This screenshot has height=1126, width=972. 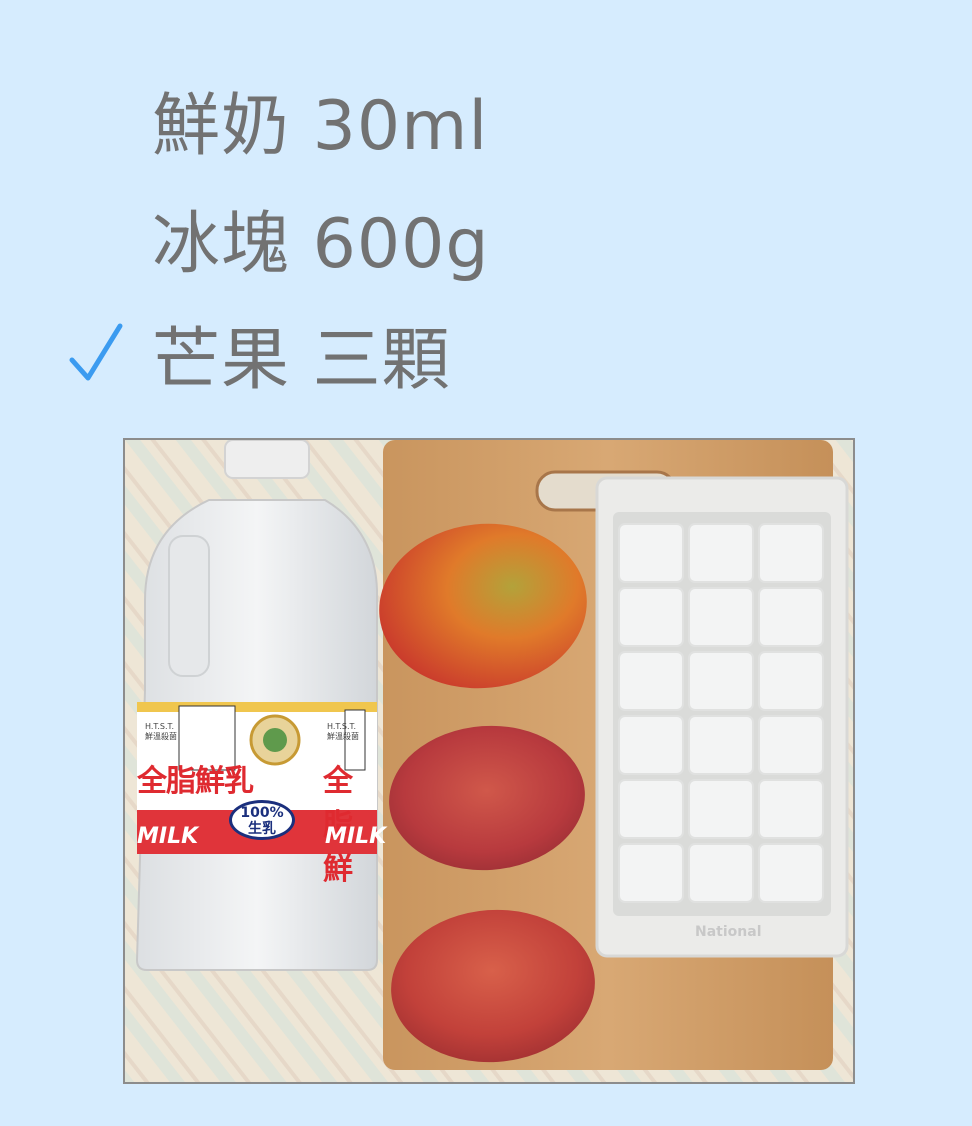 I want to click on checklist-item-mango: 芒果 三顆, so click(x=486, y=361).